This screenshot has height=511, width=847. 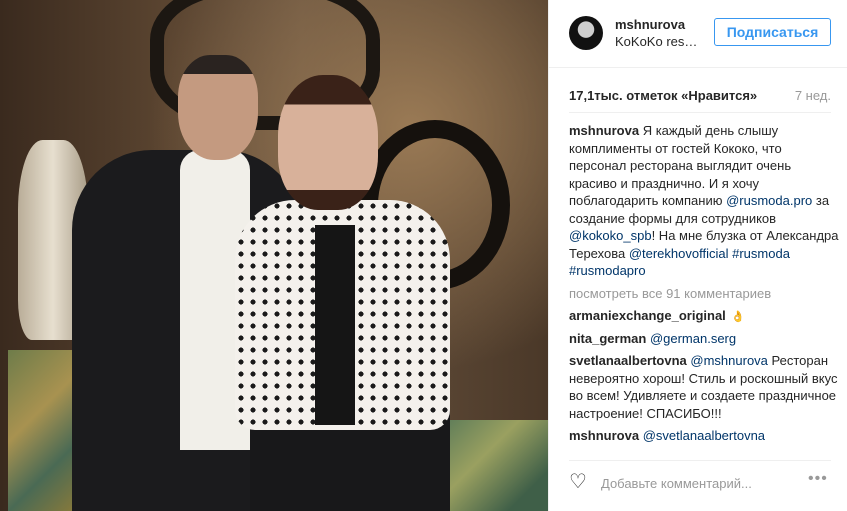 I want to click on comment-mention: @german.serg, so click(x=693, y=338).